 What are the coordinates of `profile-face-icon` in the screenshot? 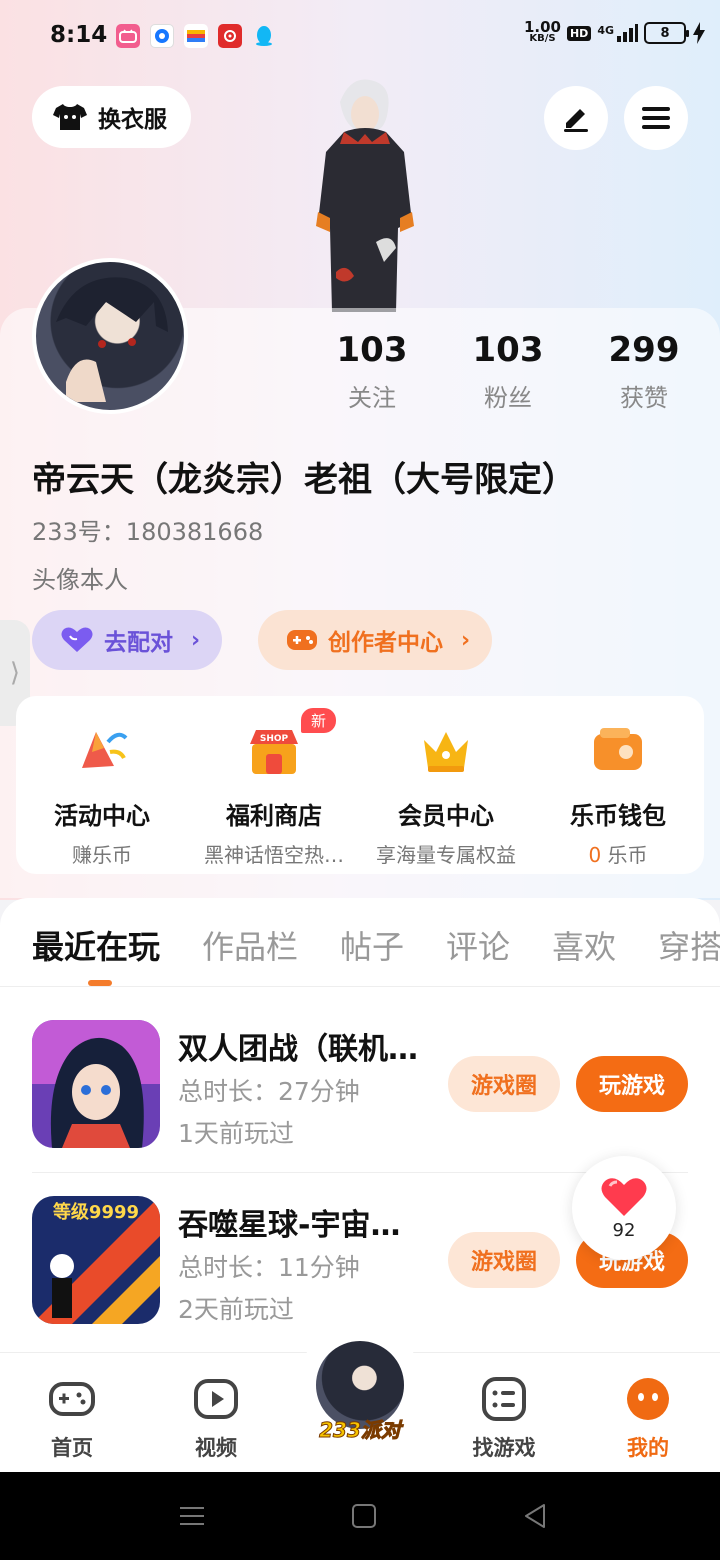 It's located at (648, 1399).